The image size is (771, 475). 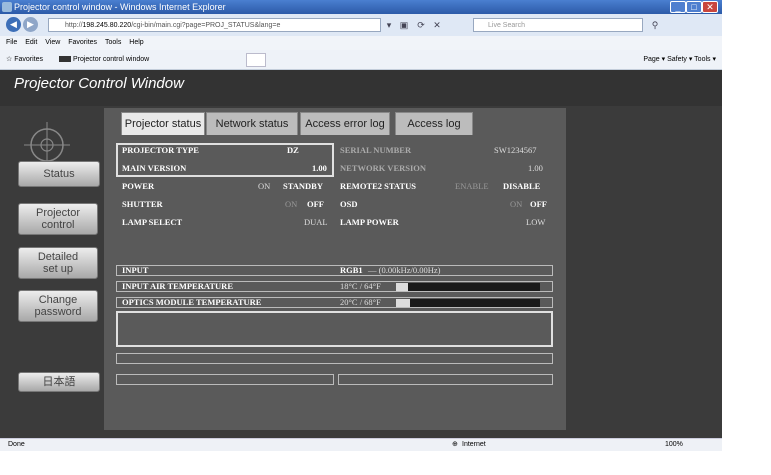 I want to click on minimize-button: _, so click(x=678, y=7).